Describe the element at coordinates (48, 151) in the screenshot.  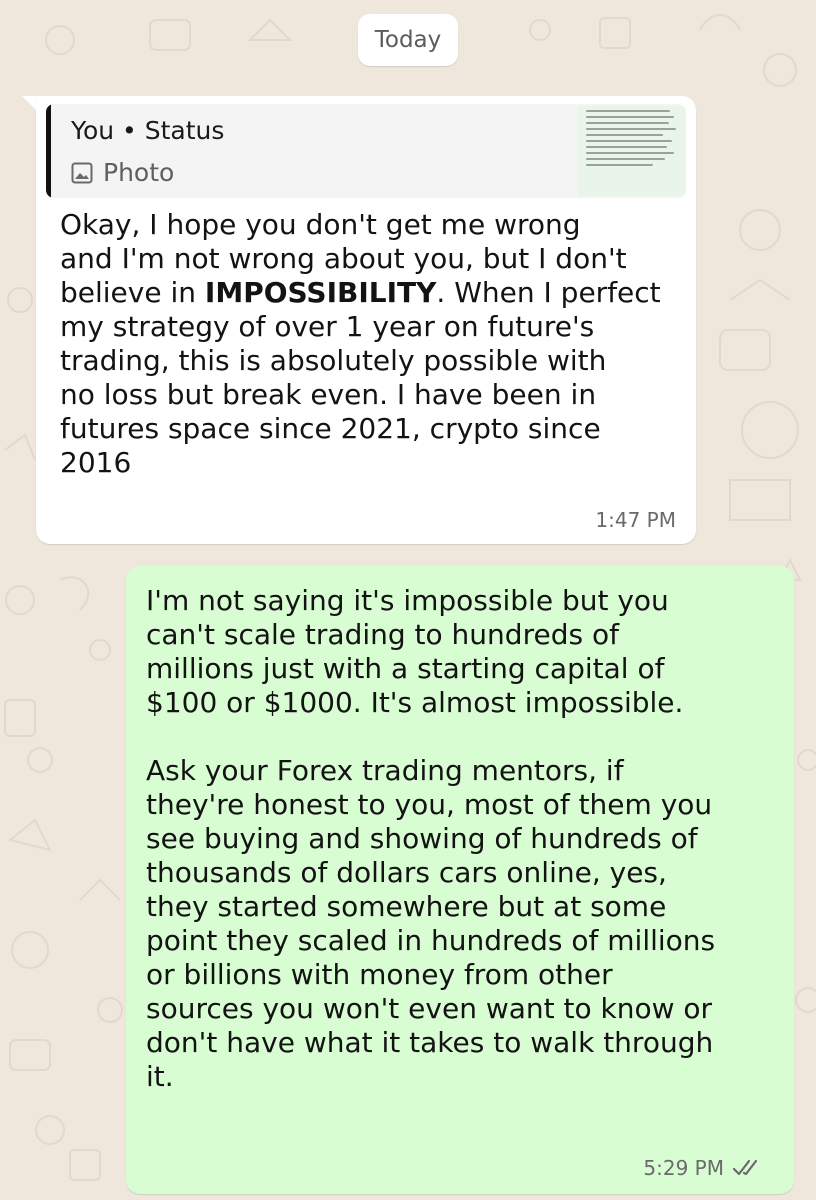
I see `quote-accent-bar` at that location.